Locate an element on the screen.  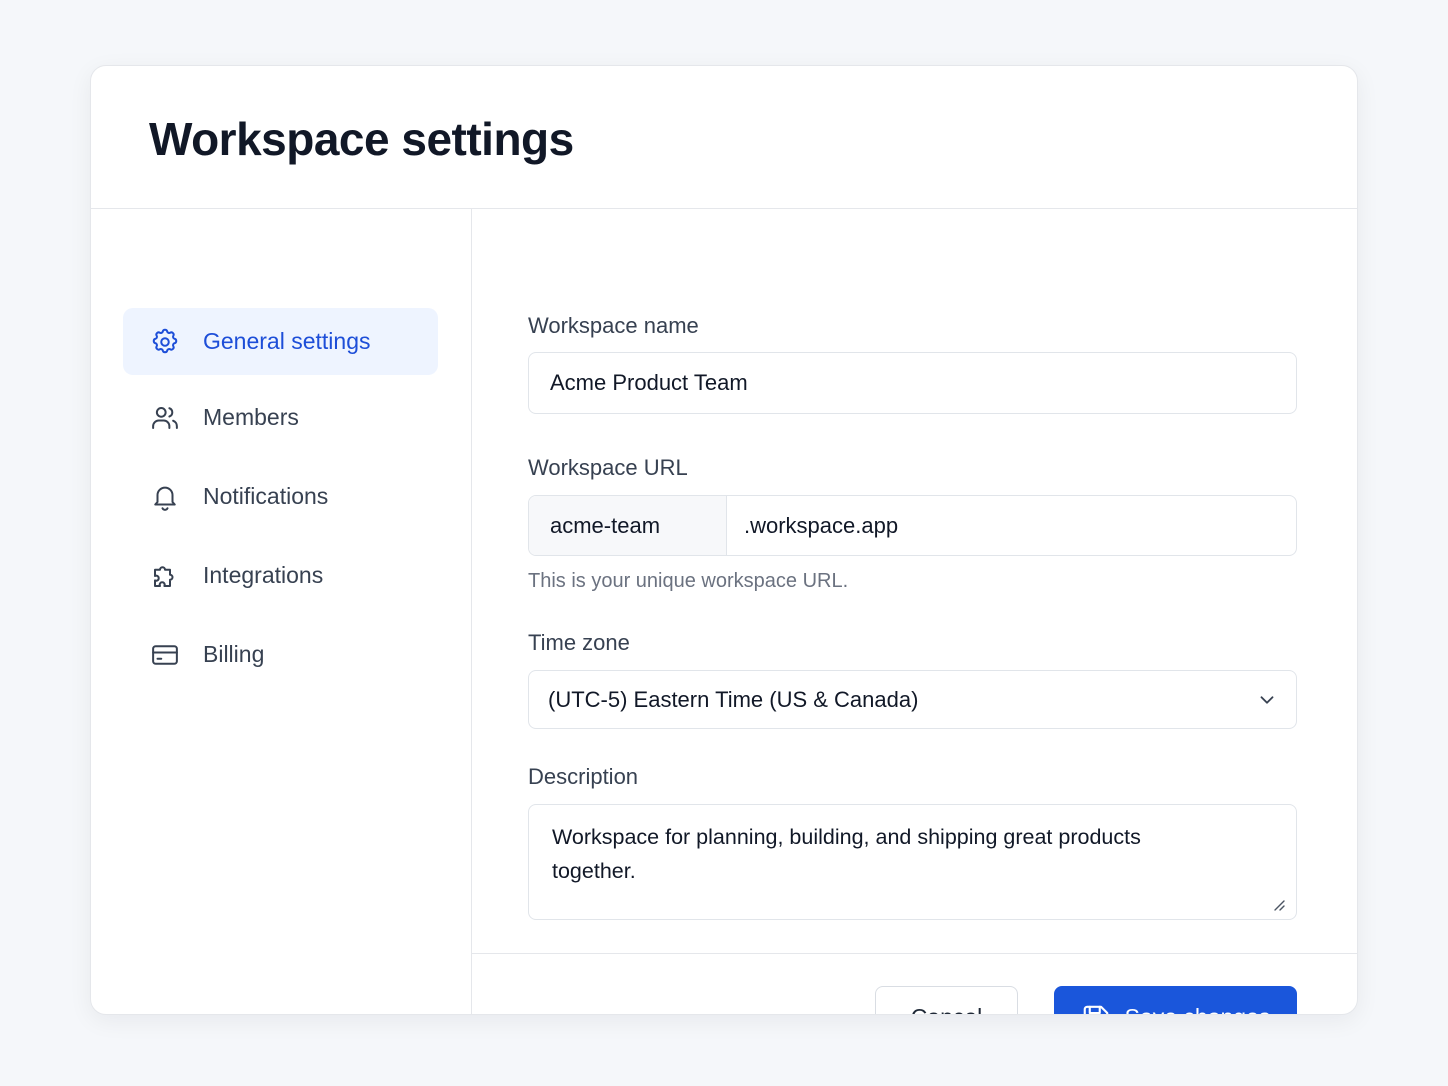
time-zone-select: (UTC-5) Eastern Time (US & Canada) is located at coordinates (912, 699).